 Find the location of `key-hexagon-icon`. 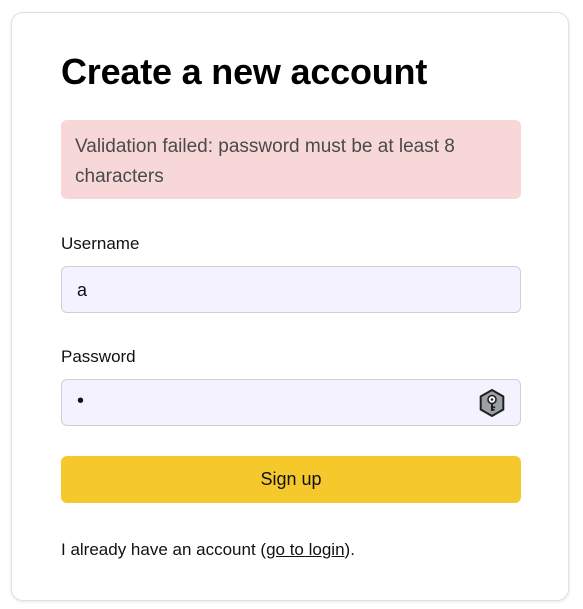

key-hexagon-icon is located at coordinates (492, 403).